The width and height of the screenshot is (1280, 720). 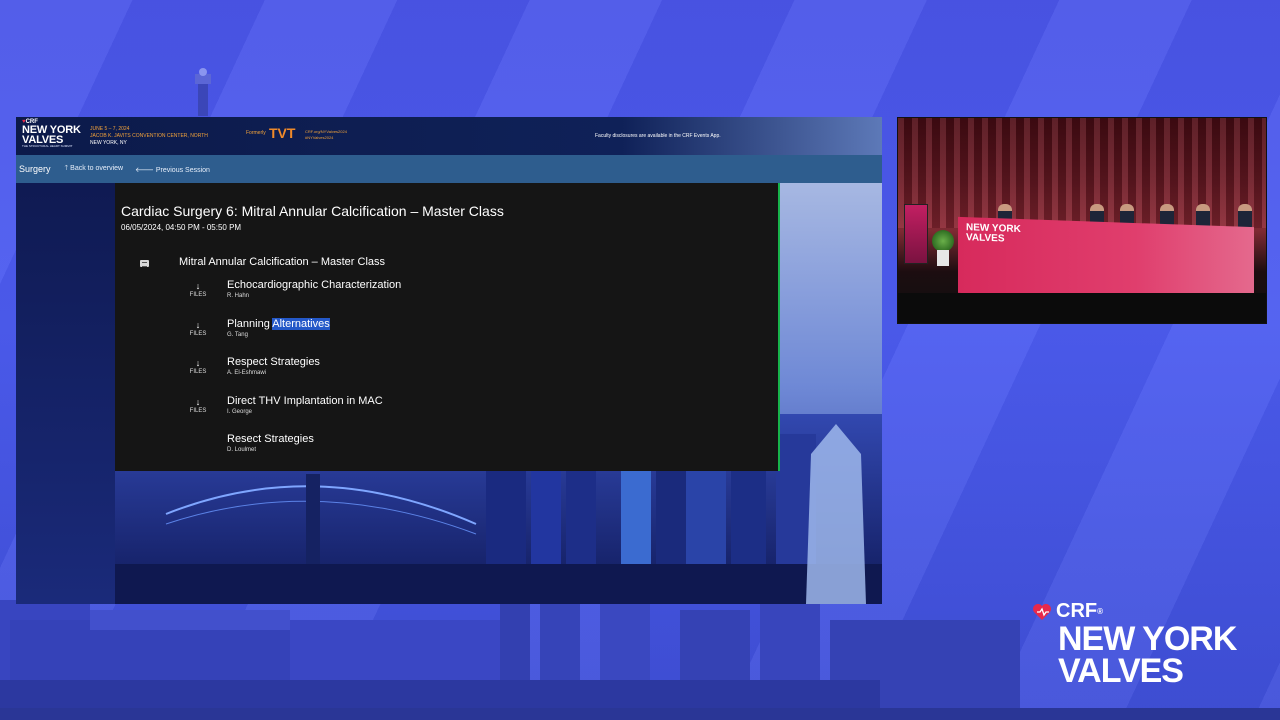 I want to click on crf-new-york-valves-brand: CRF ® NEW YORK VALVES, so click(x=1134, y=645).